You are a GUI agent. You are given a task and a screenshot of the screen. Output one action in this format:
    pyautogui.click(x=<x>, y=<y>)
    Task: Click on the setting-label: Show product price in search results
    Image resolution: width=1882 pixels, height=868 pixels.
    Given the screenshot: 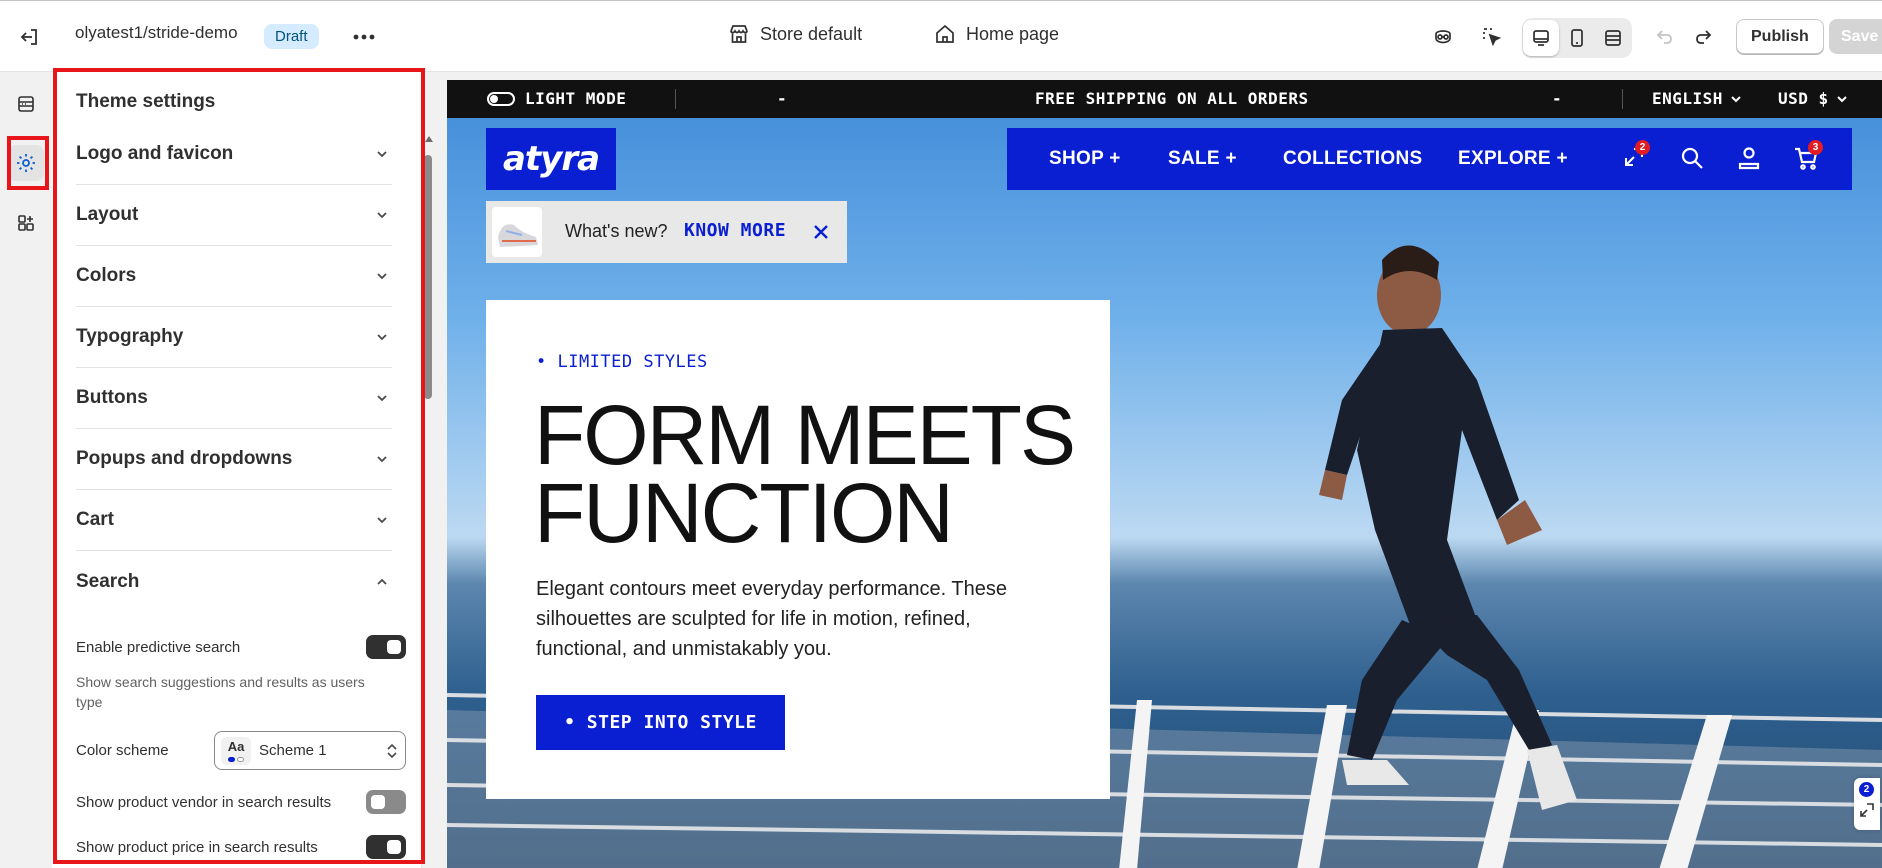 What is the action you would take?
    pyautogui.click(x=197, y=847)
    